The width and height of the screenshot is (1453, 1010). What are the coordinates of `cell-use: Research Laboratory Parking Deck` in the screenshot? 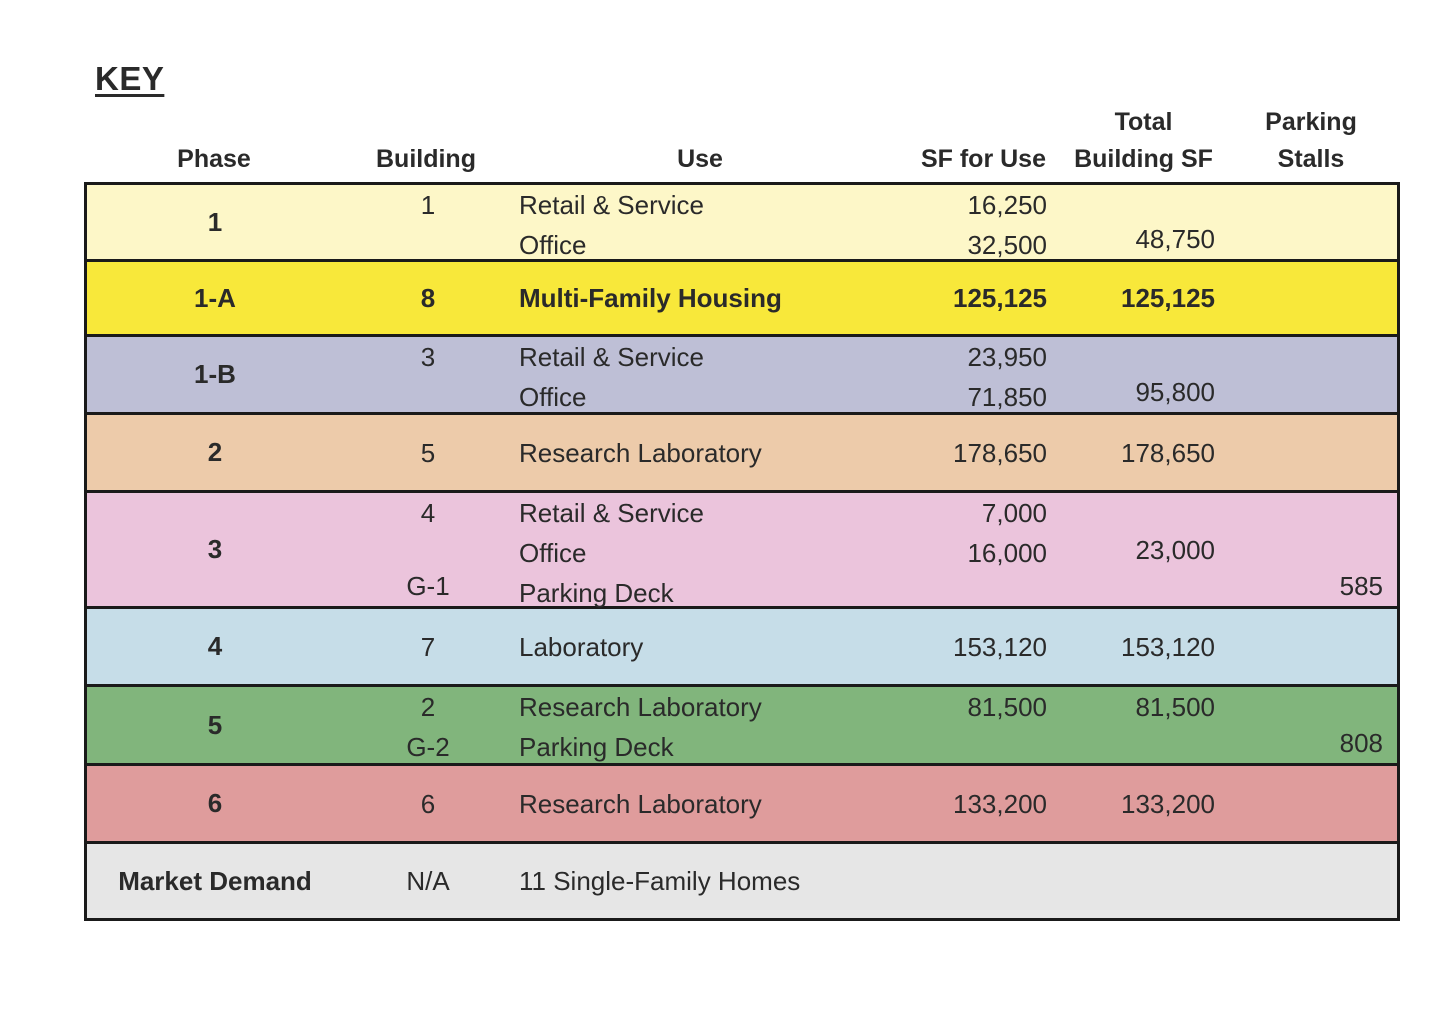 It's located at (729, 725).